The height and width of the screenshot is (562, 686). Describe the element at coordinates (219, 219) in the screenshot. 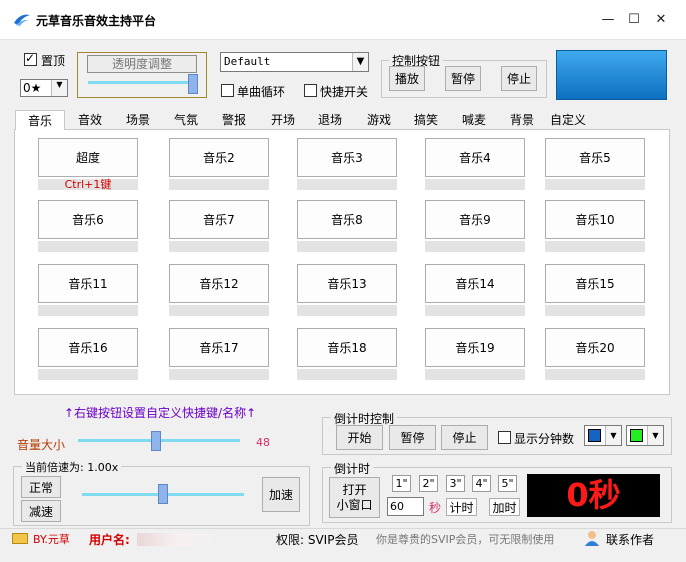

I see `sound-button-7: 音乐7` at that location.